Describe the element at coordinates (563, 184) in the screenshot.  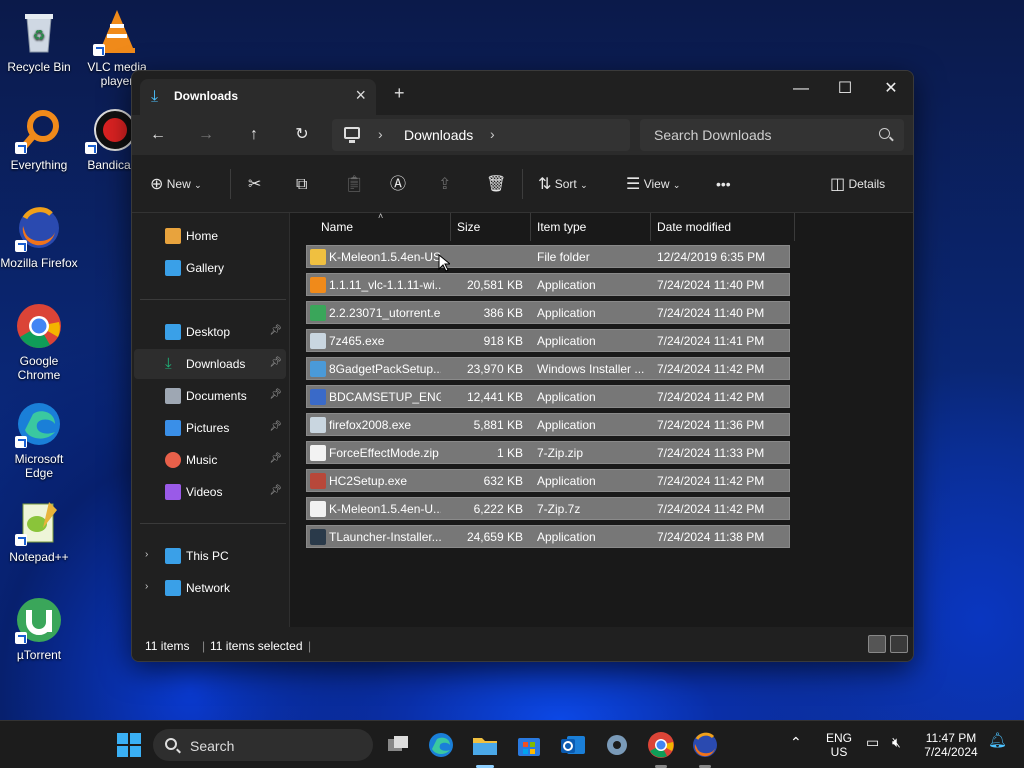
I see `sort-button: ⇅ Sort ⌄` at that location.